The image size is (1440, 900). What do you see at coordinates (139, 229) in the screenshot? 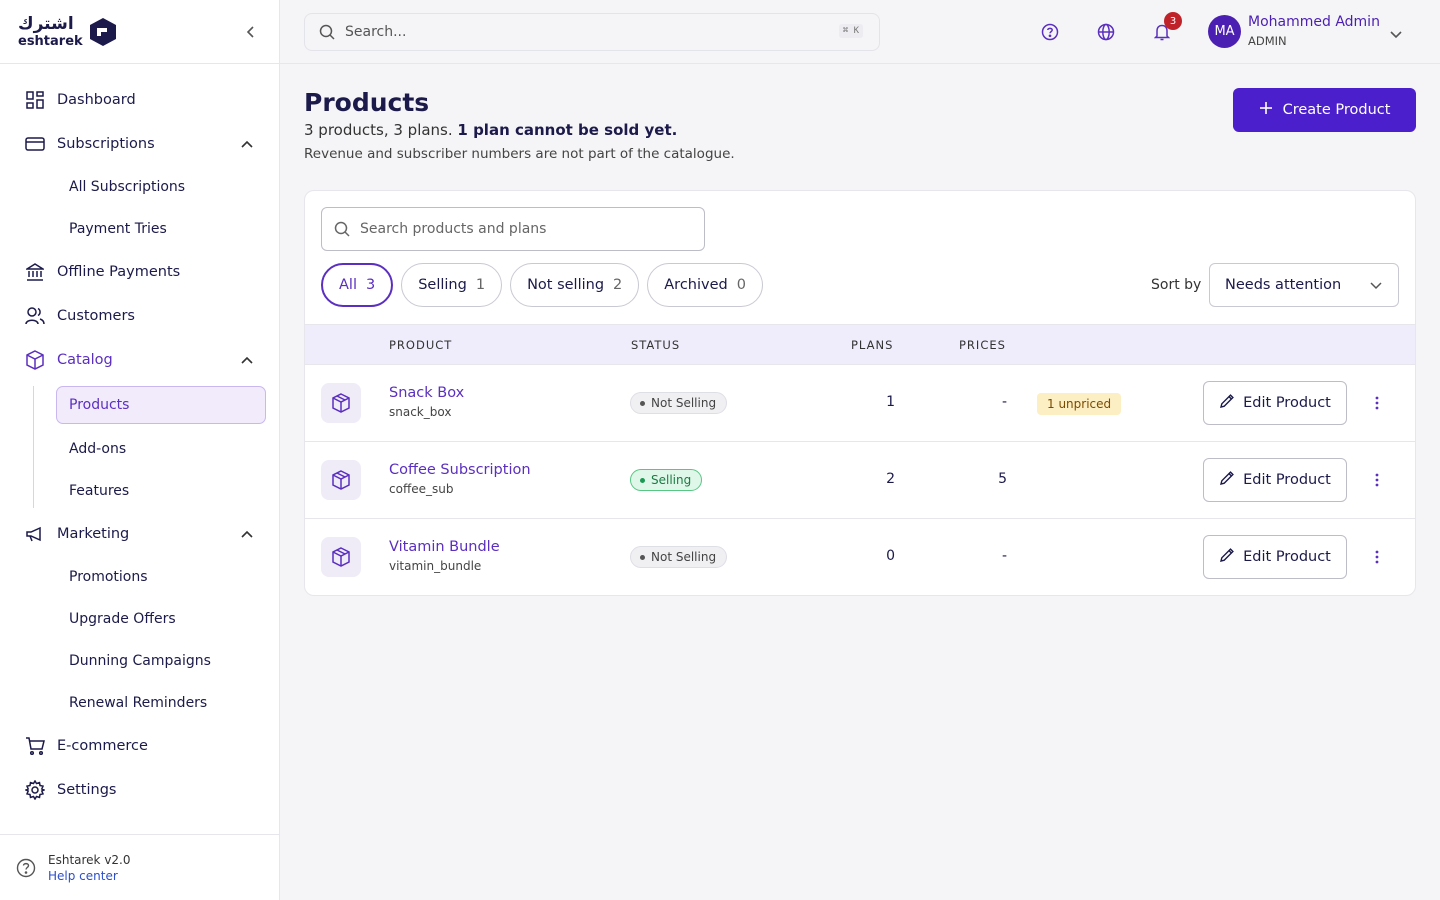
I see `sidebar-item-payment-tries: Payment Tries` at bounding box center [139, 229].